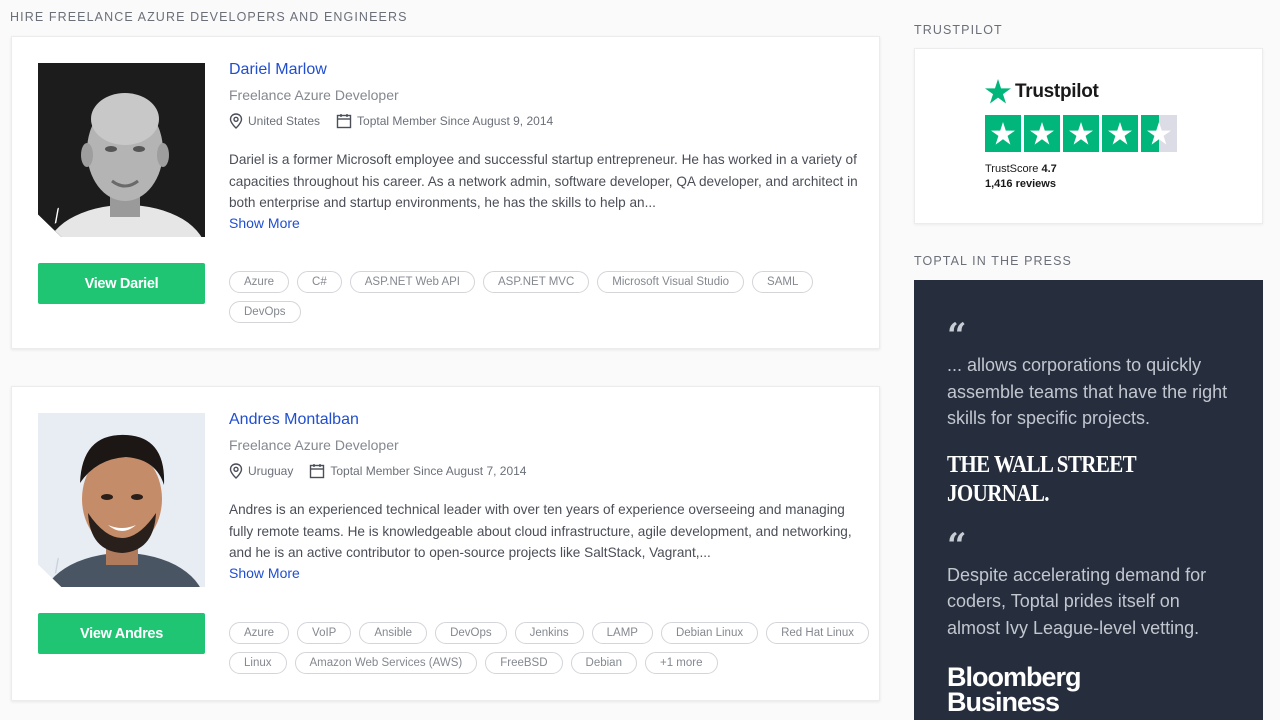  Describe the element at coordinates (393, 633) in the screenshot. I see `skill-tag: Ansible` at that location.